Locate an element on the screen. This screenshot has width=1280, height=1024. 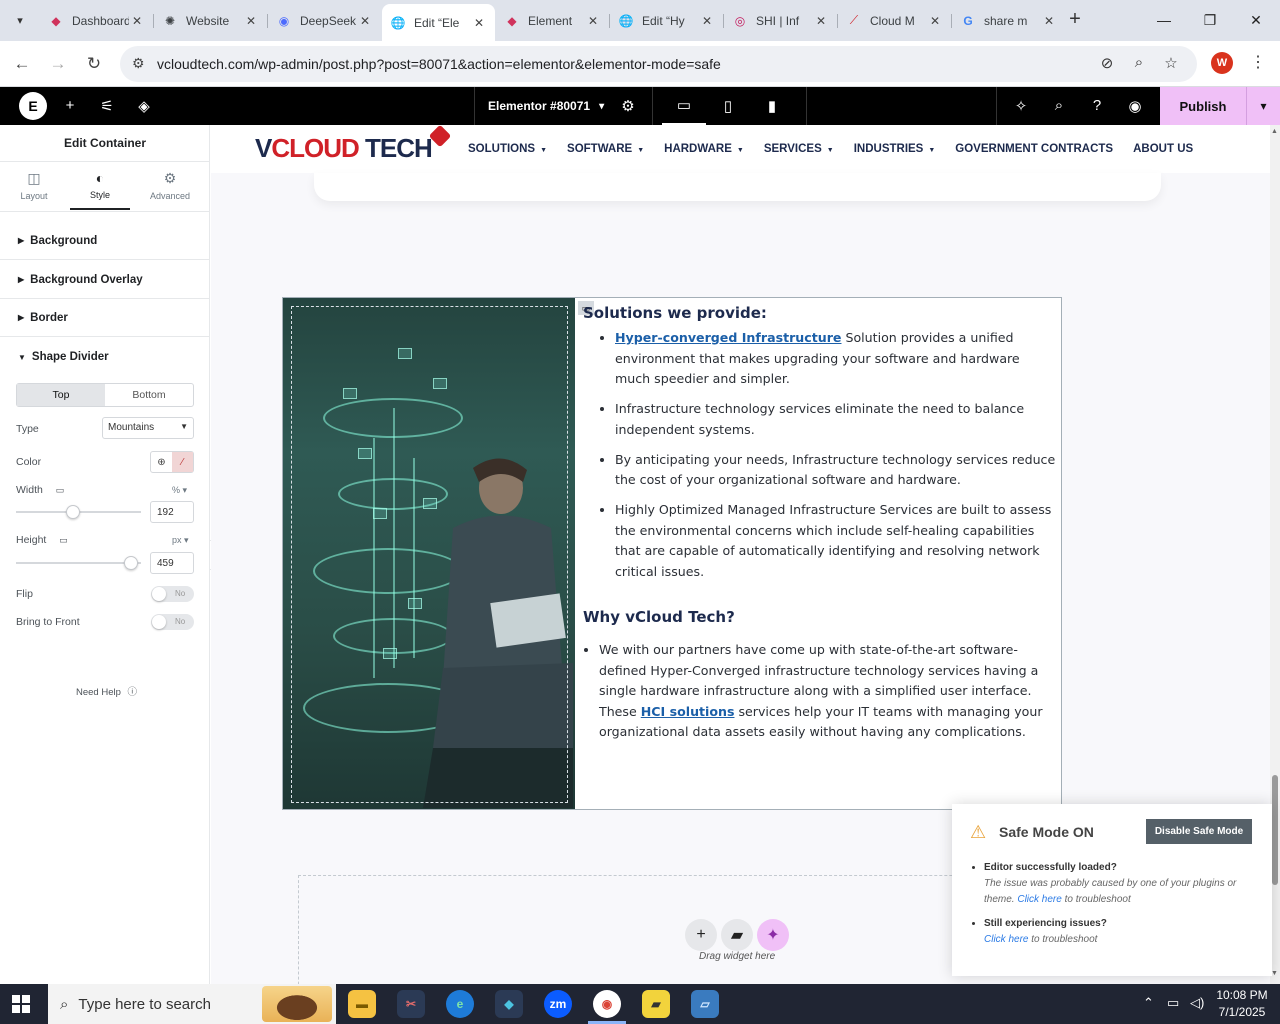
scroll-up-icon: ▲ is located at coordinates (1274, 131).